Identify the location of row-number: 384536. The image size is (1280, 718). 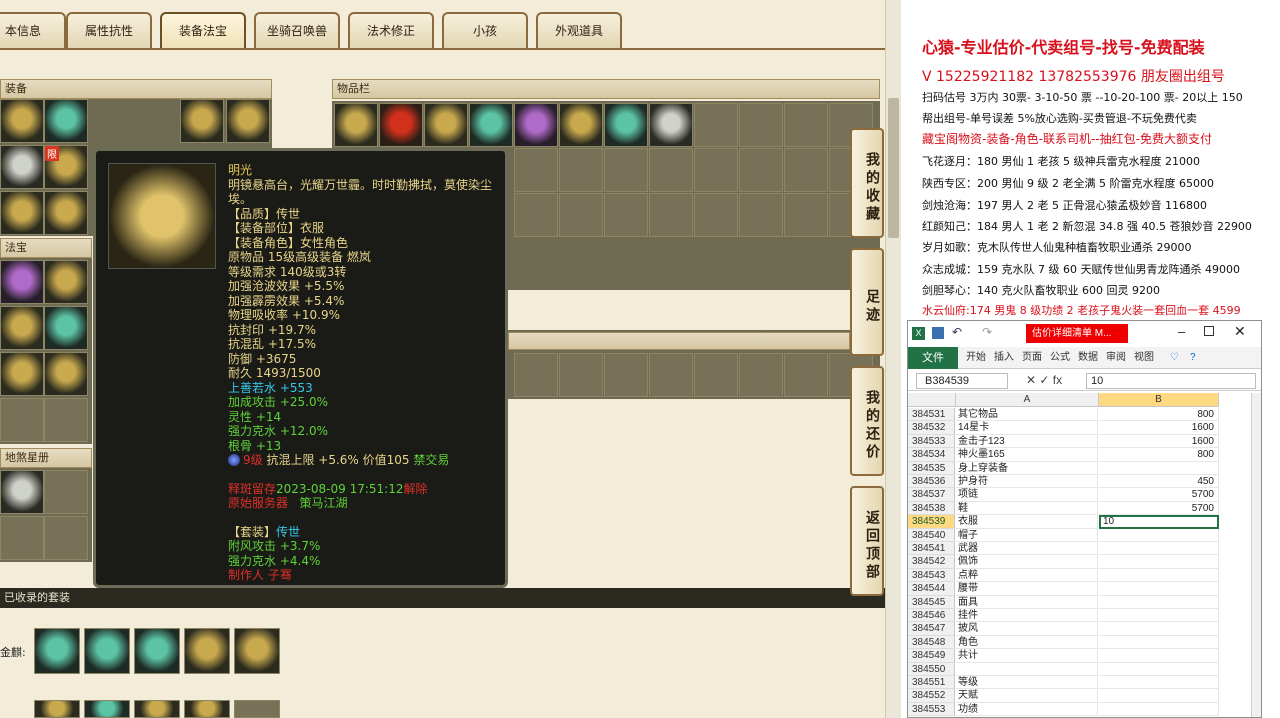
(931, 482).